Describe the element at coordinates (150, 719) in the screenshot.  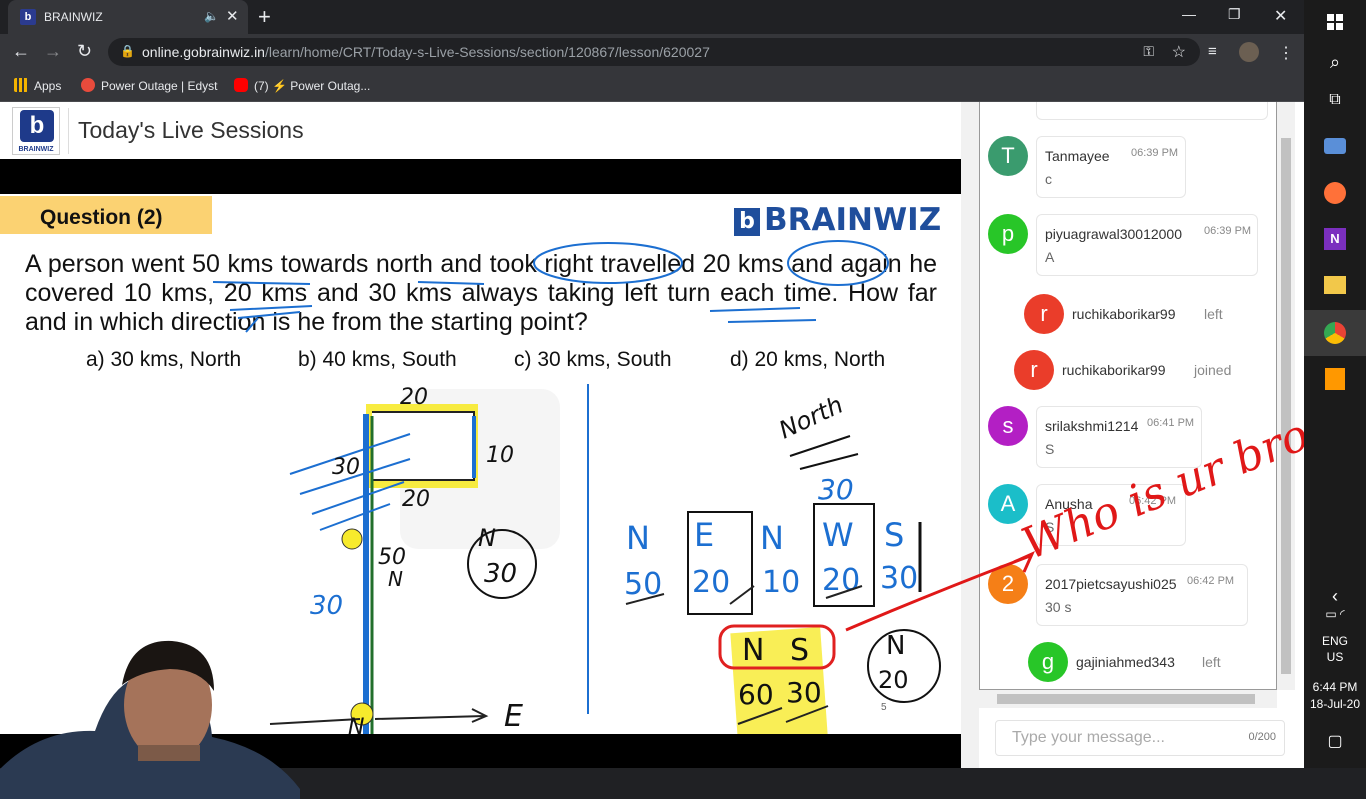
I see `presenter-webcam` at that location.